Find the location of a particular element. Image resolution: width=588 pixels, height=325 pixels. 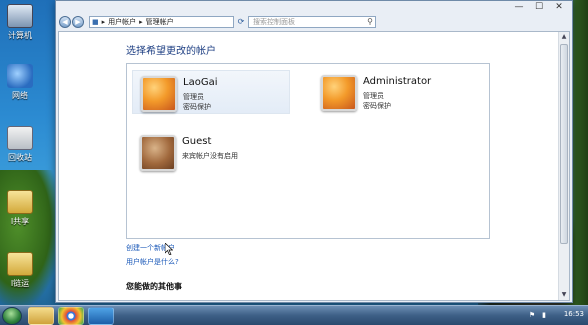

recycle-bin-icon is located at coordinates (20, 138).